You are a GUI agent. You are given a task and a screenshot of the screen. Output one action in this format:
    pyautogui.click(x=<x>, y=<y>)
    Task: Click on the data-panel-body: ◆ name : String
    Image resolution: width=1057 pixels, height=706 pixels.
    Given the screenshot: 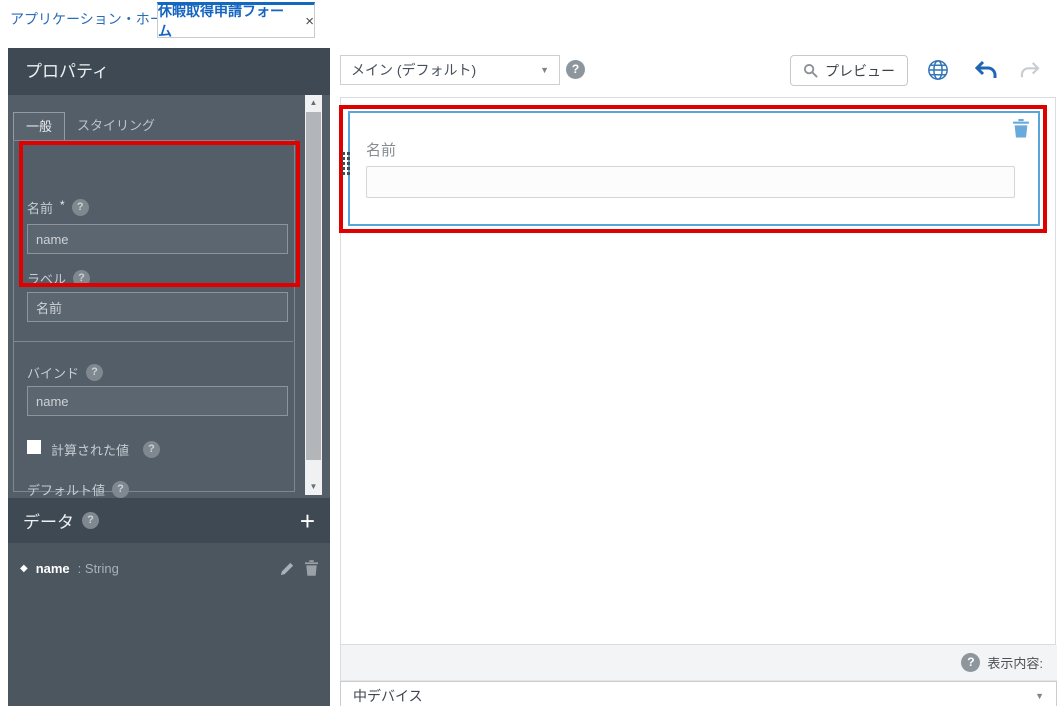 What is the action you would take?
    pyautogui.click(x=169, y=624)
    